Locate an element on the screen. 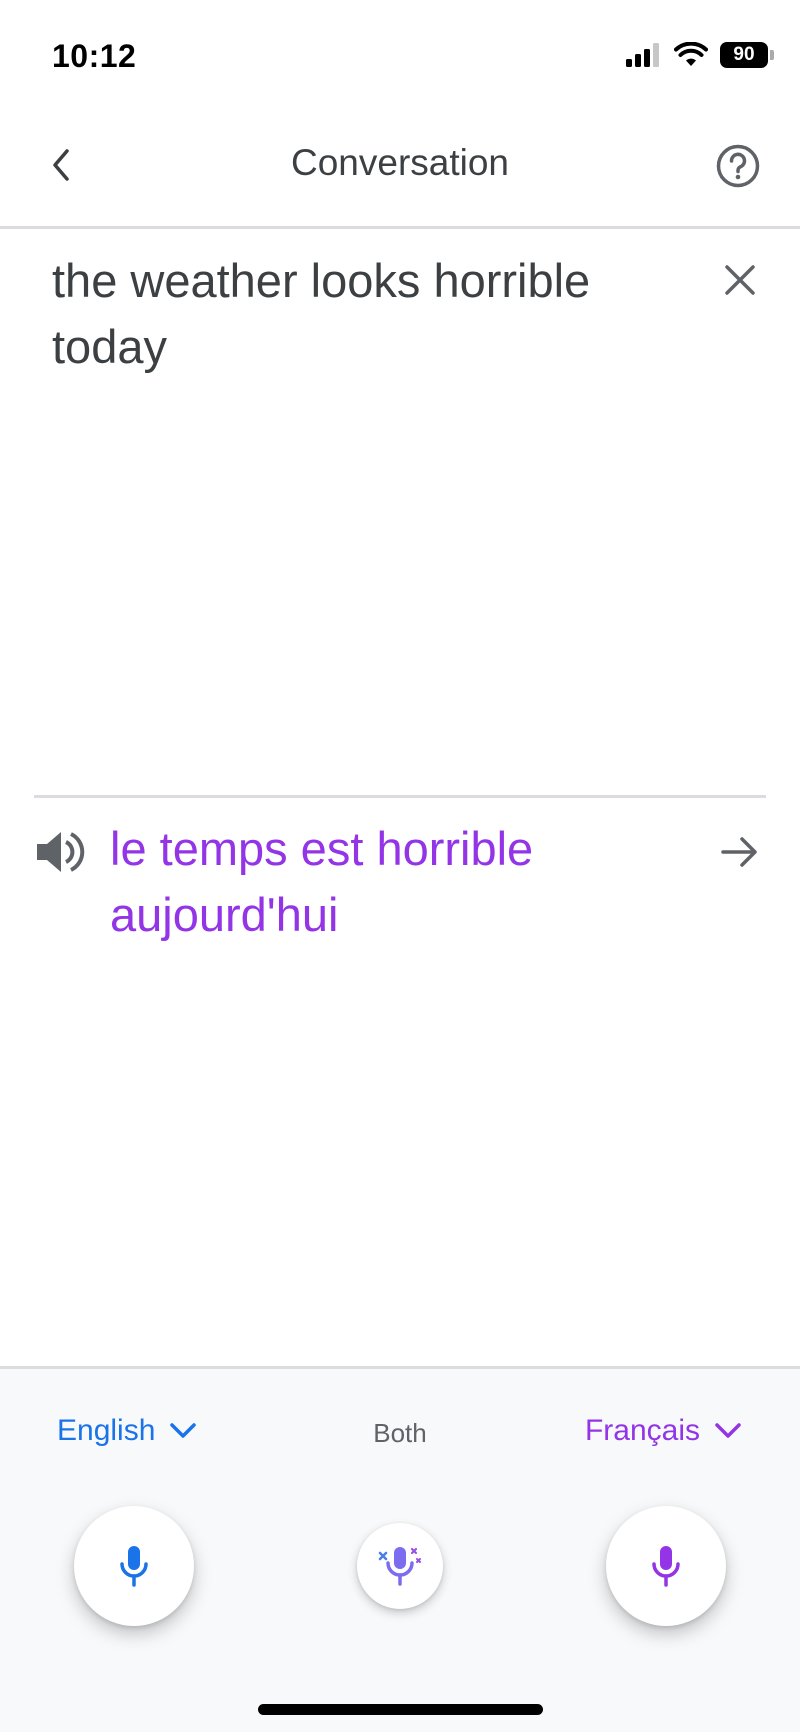  sparkle-microphone-icon is located at coordinates (399, 1566).